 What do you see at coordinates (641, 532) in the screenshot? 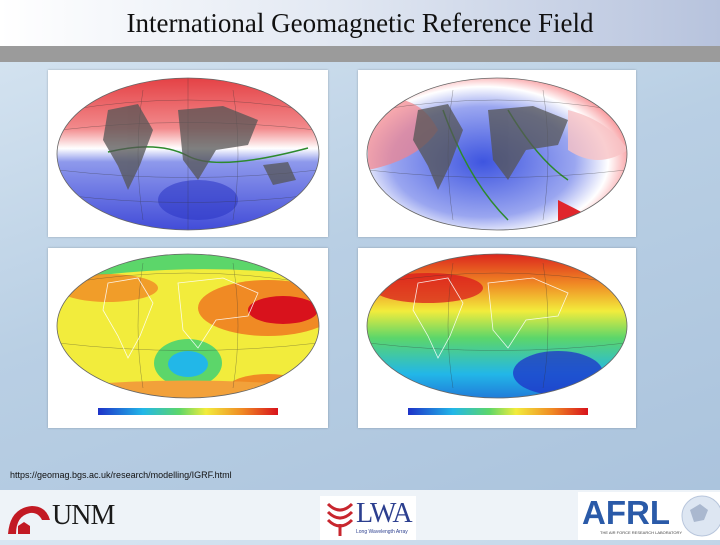
I see `afrl-tagline: THE AIR FORCE RESEARCH LABORATORY` at bounding box center [641, 532].